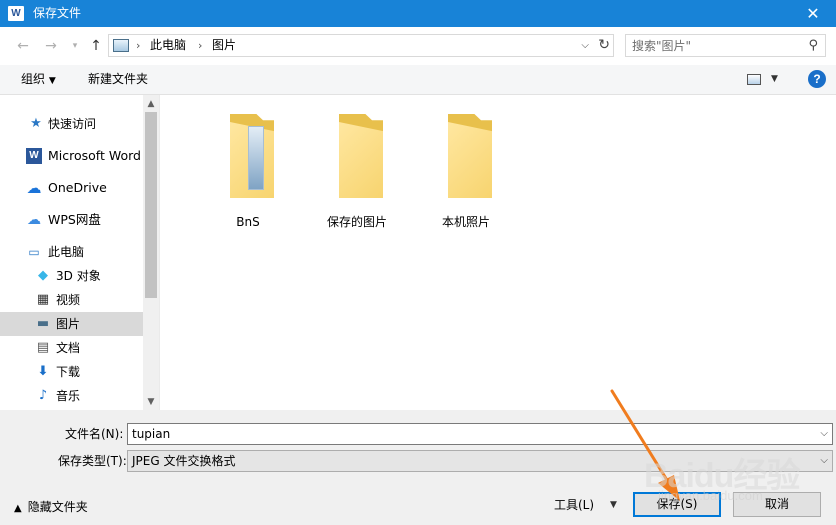  I want to click on navigation-bar: ← → ▾ ↑ › 此电脑 › 图片 ⌵ ↻ ⚲, so click(418, 46).